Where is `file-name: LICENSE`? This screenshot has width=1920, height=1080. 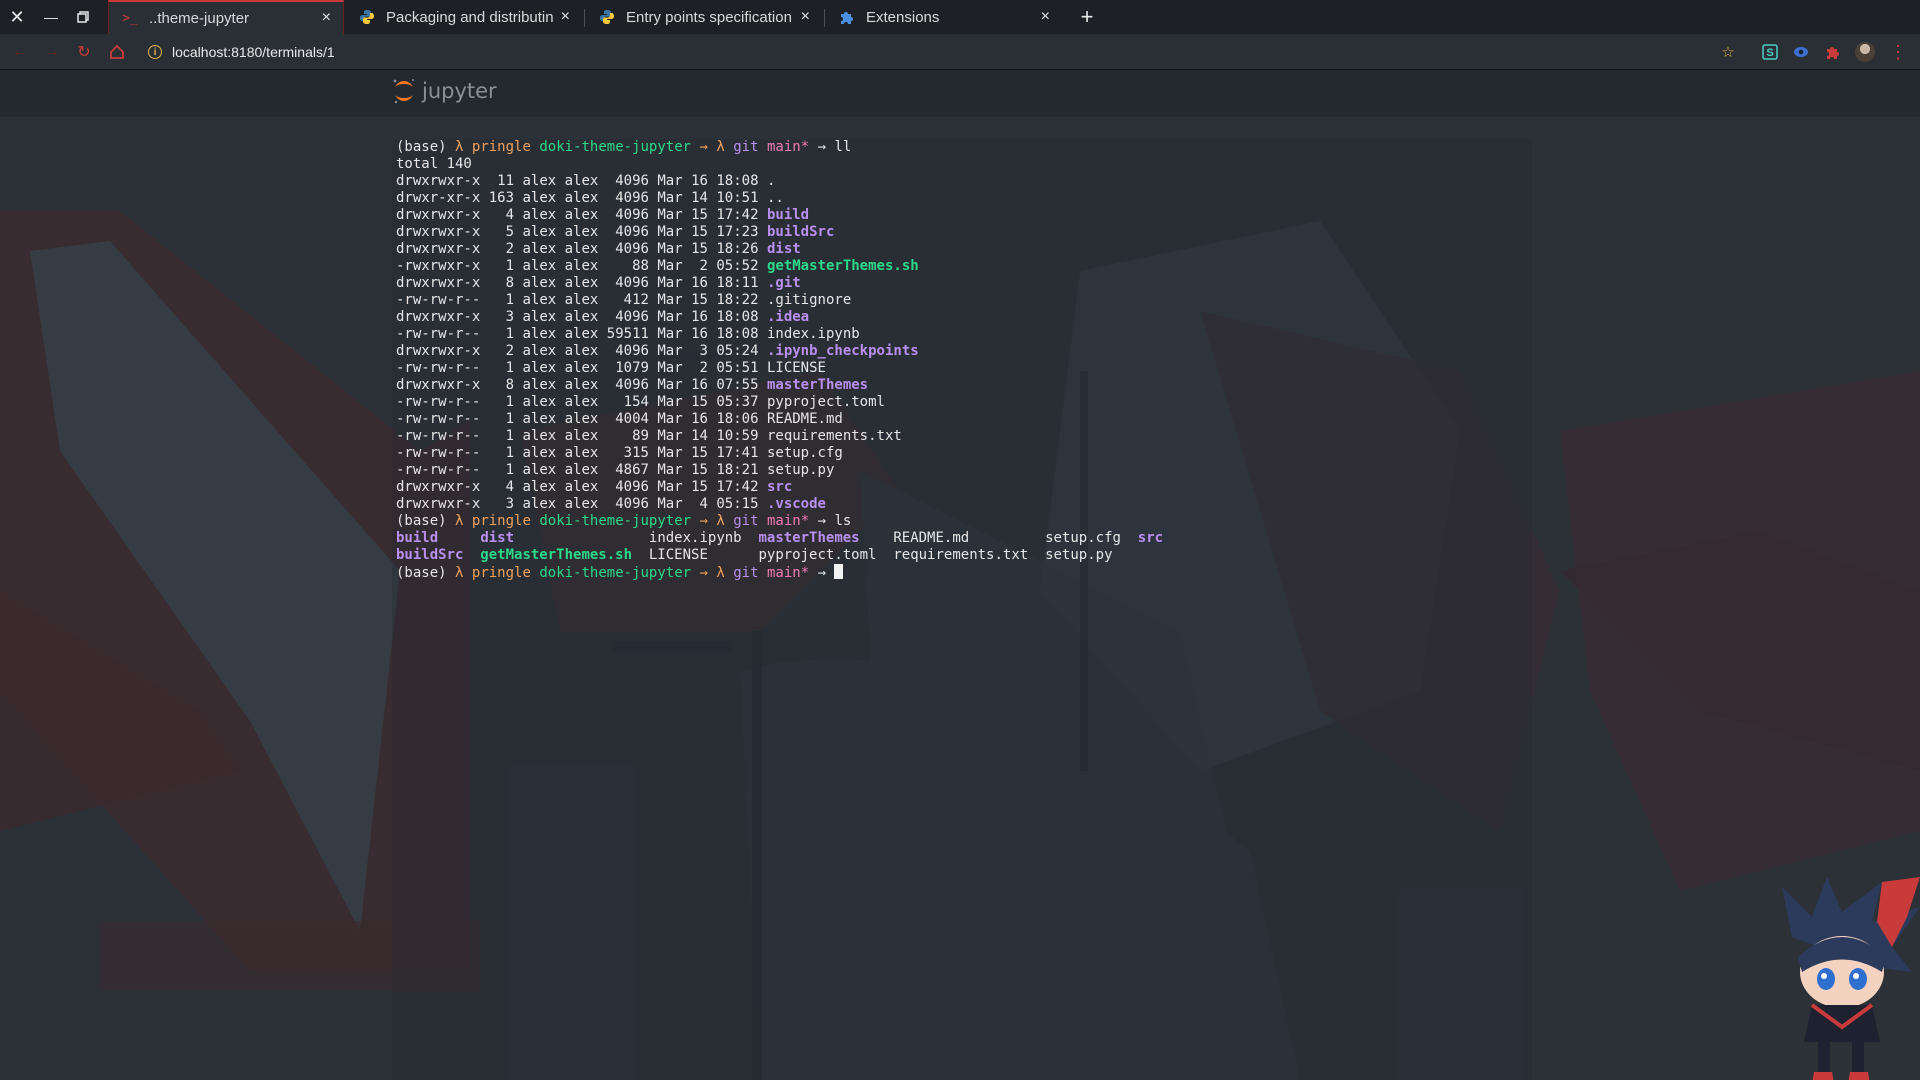 file-name: LICENSE is located at coordinates (678, 555).